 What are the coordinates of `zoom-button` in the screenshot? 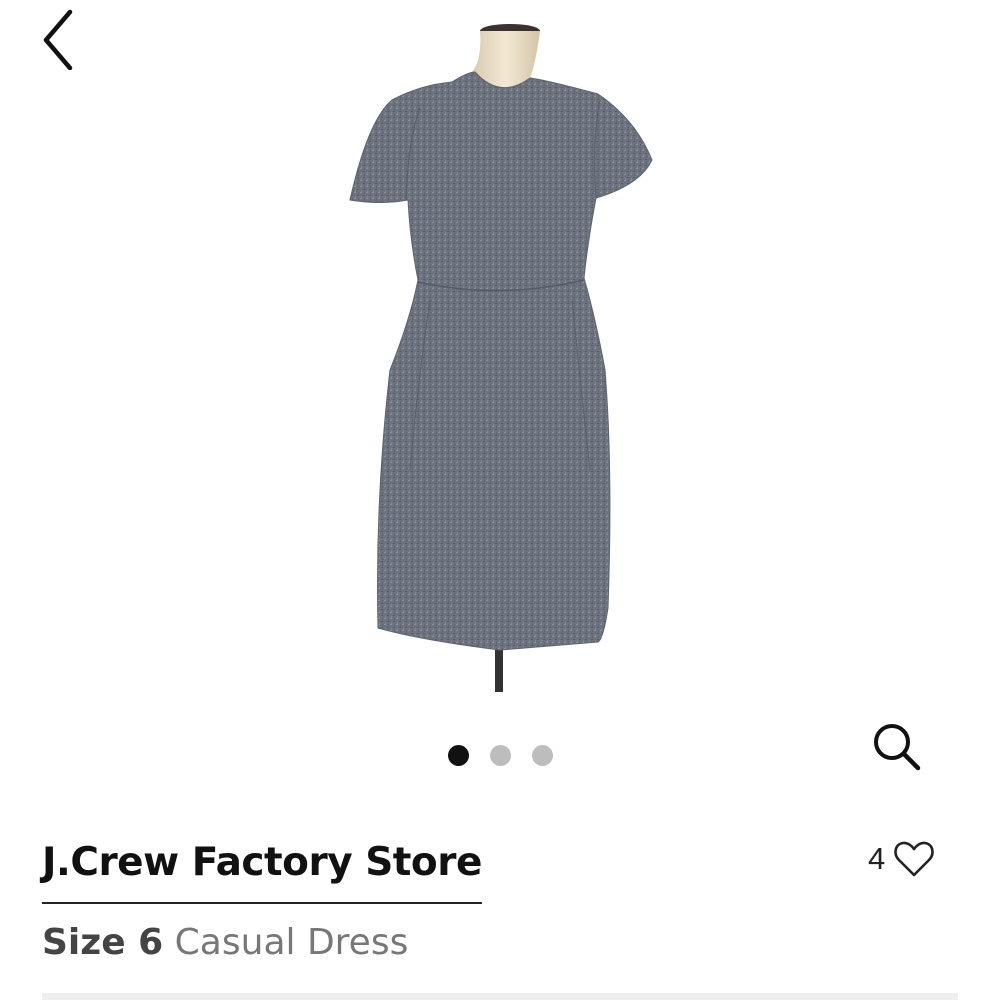 It's located at (896, 746).